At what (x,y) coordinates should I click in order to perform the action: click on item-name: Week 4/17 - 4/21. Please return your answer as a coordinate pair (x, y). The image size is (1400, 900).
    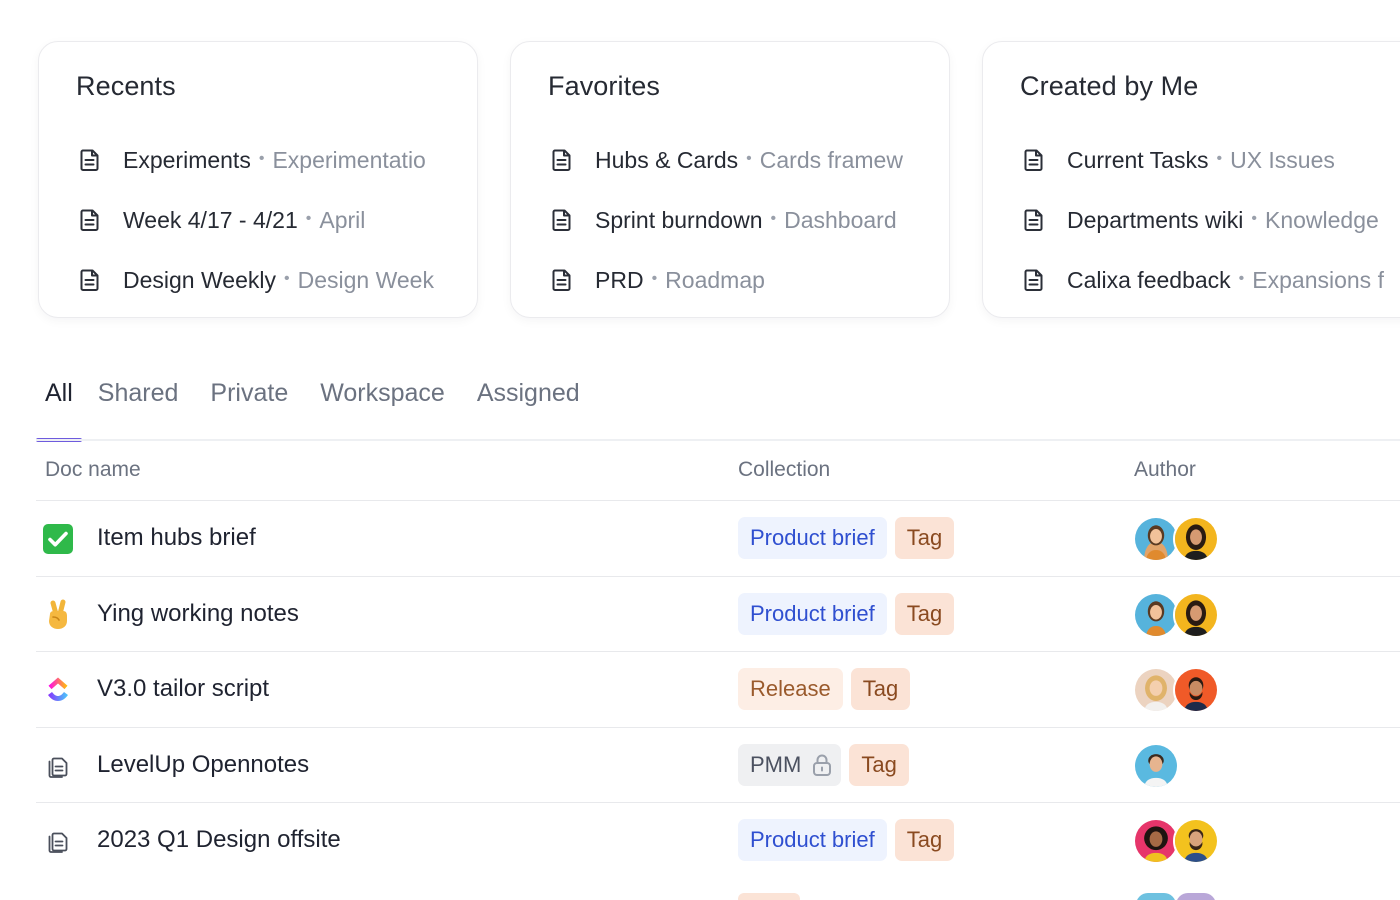
    Looking at the image, I should click on (210, 219).